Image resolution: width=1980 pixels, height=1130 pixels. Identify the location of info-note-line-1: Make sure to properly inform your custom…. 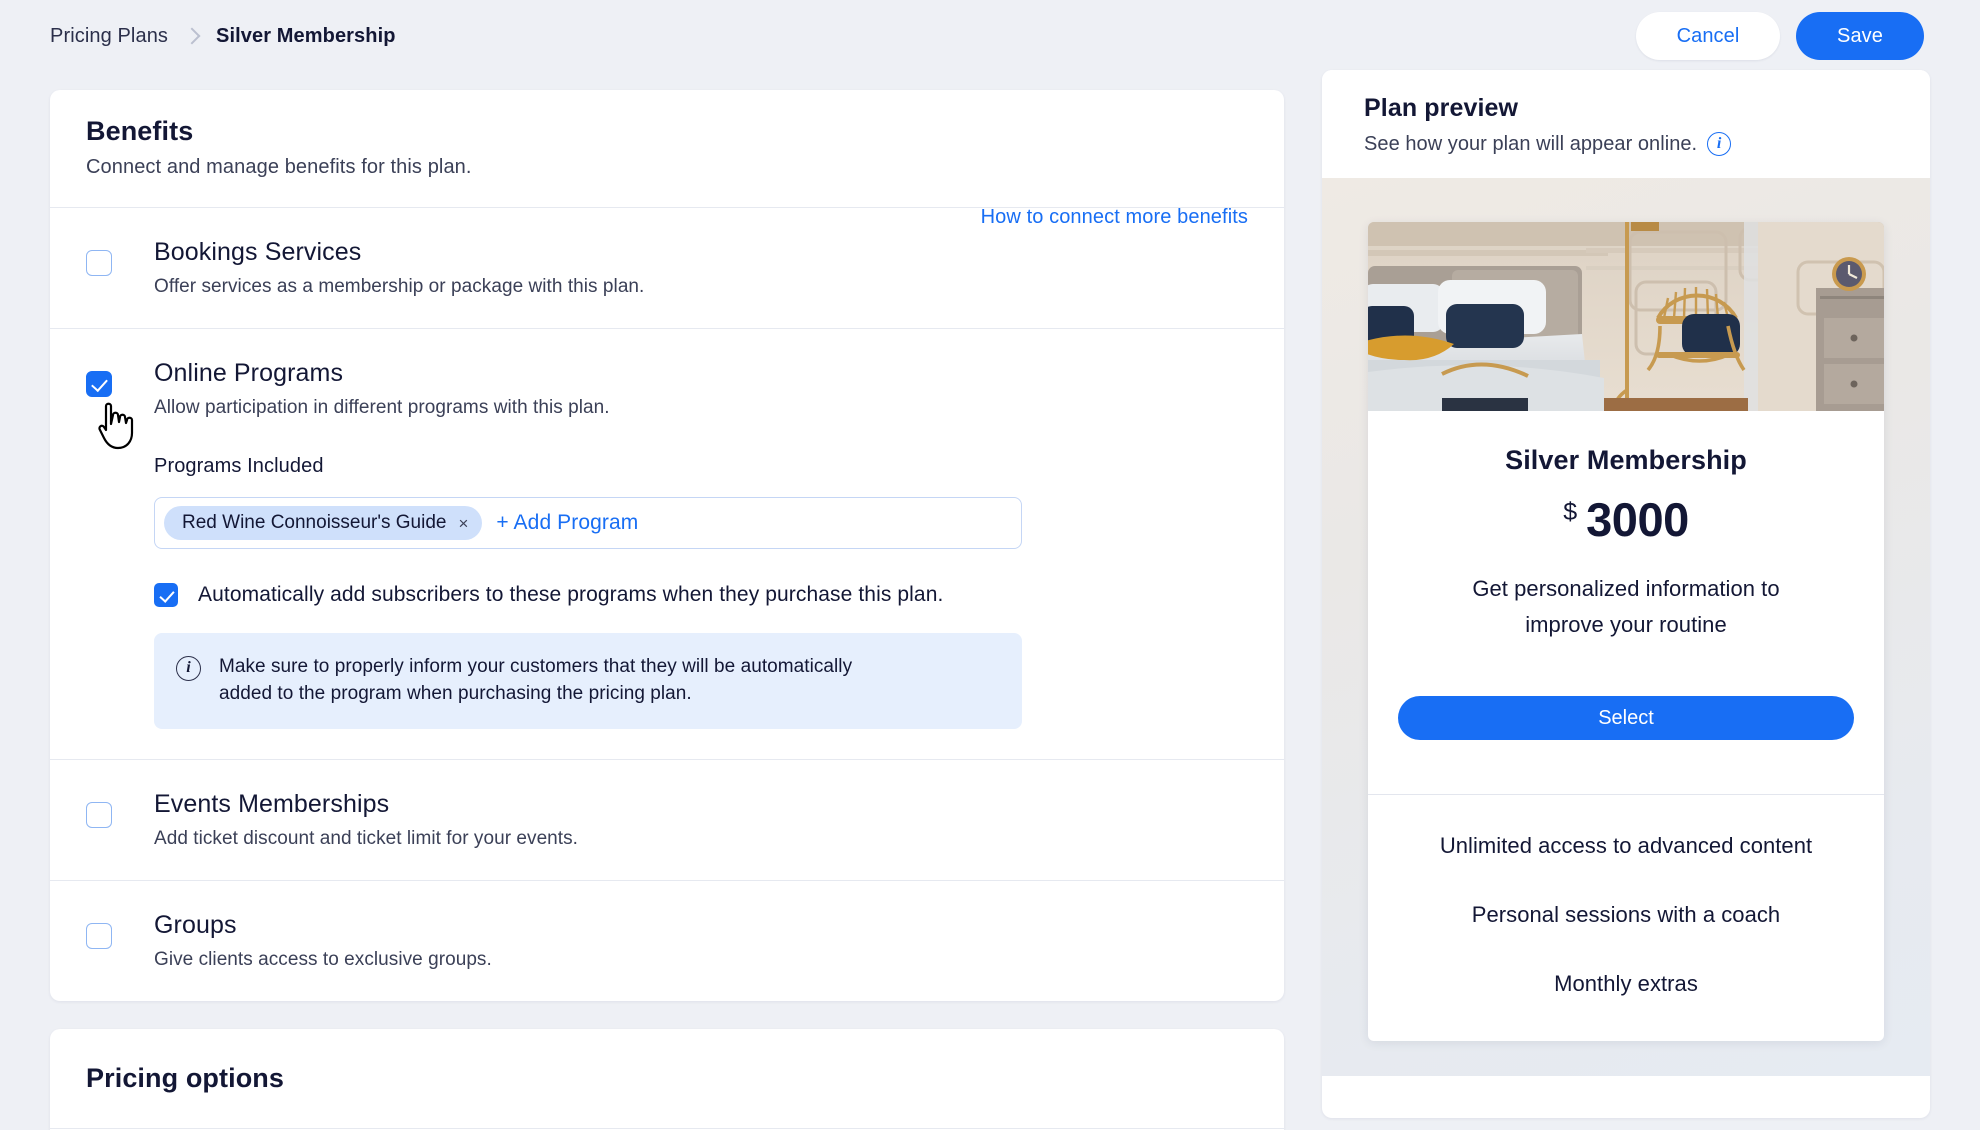
(536, 666).